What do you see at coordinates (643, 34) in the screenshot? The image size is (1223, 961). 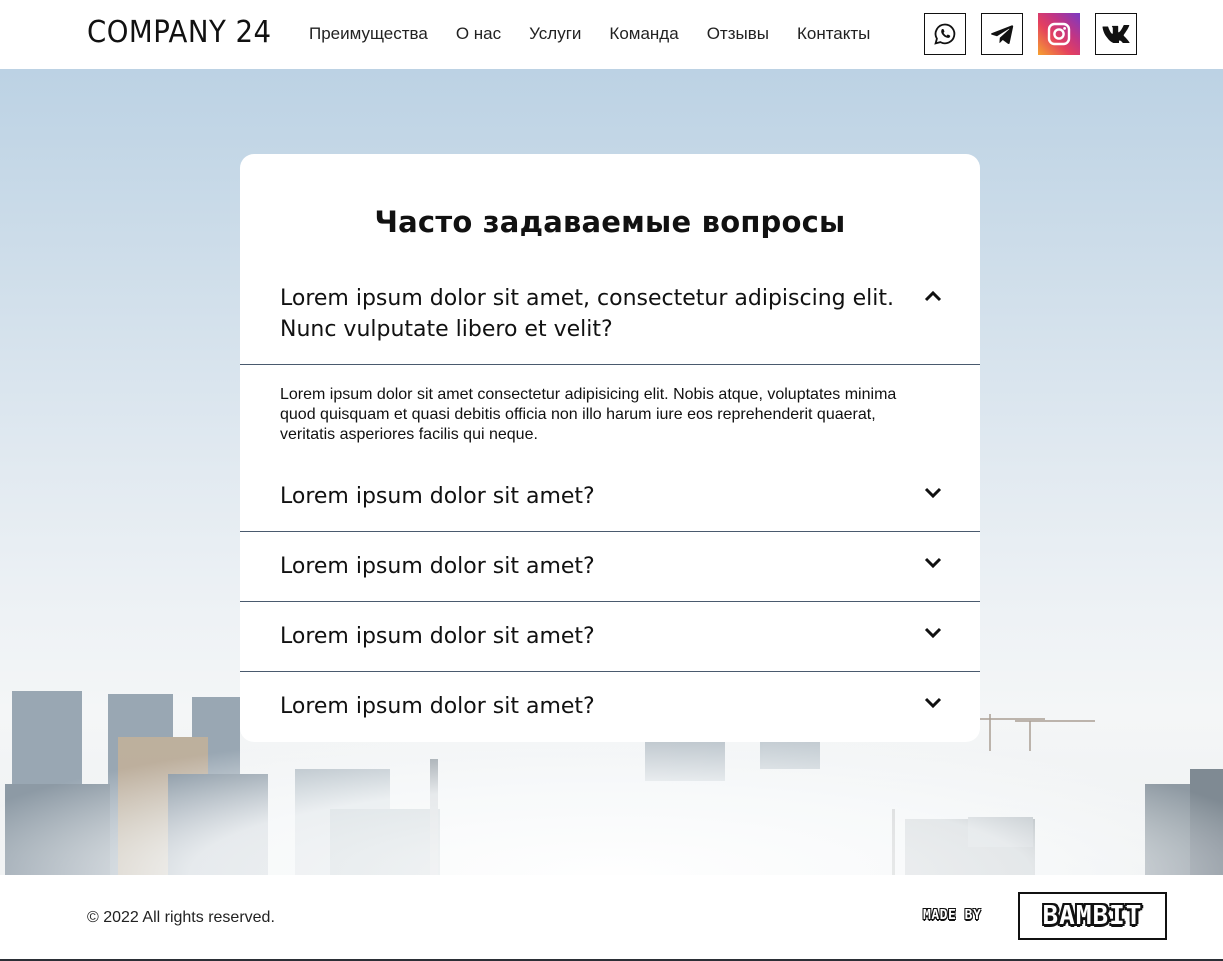 I see `nav-team: Команда` at bounding box center [643, 34].